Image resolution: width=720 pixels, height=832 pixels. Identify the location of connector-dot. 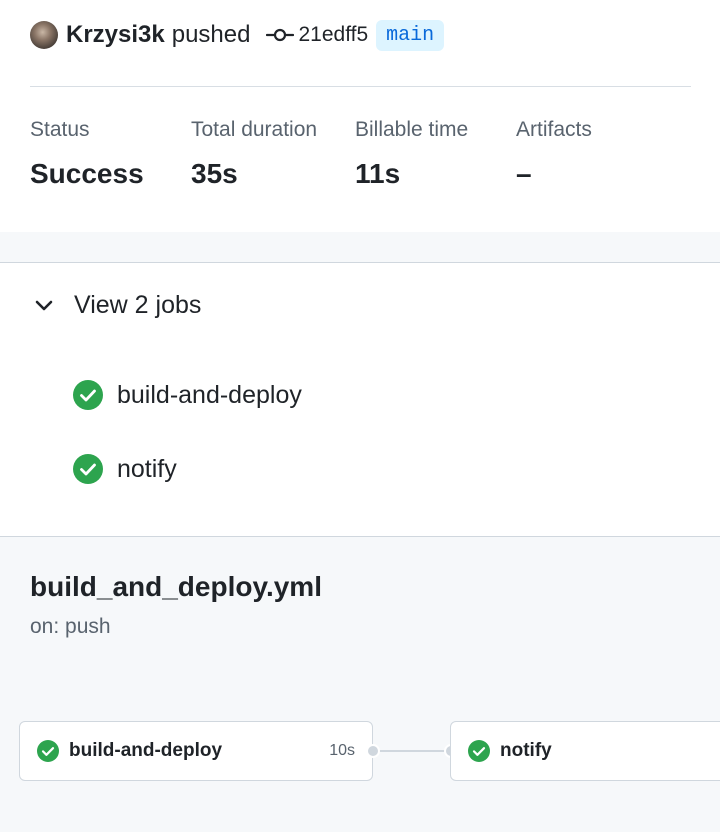
(373, 751).